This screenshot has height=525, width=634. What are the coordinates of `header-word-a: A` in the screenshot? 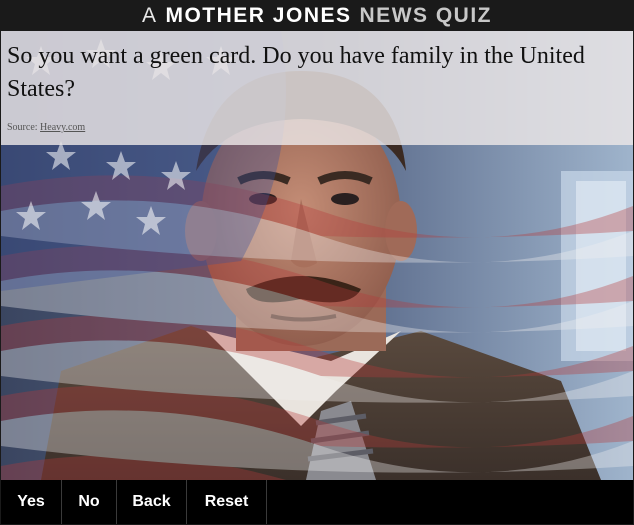 It's located at (149, 15).